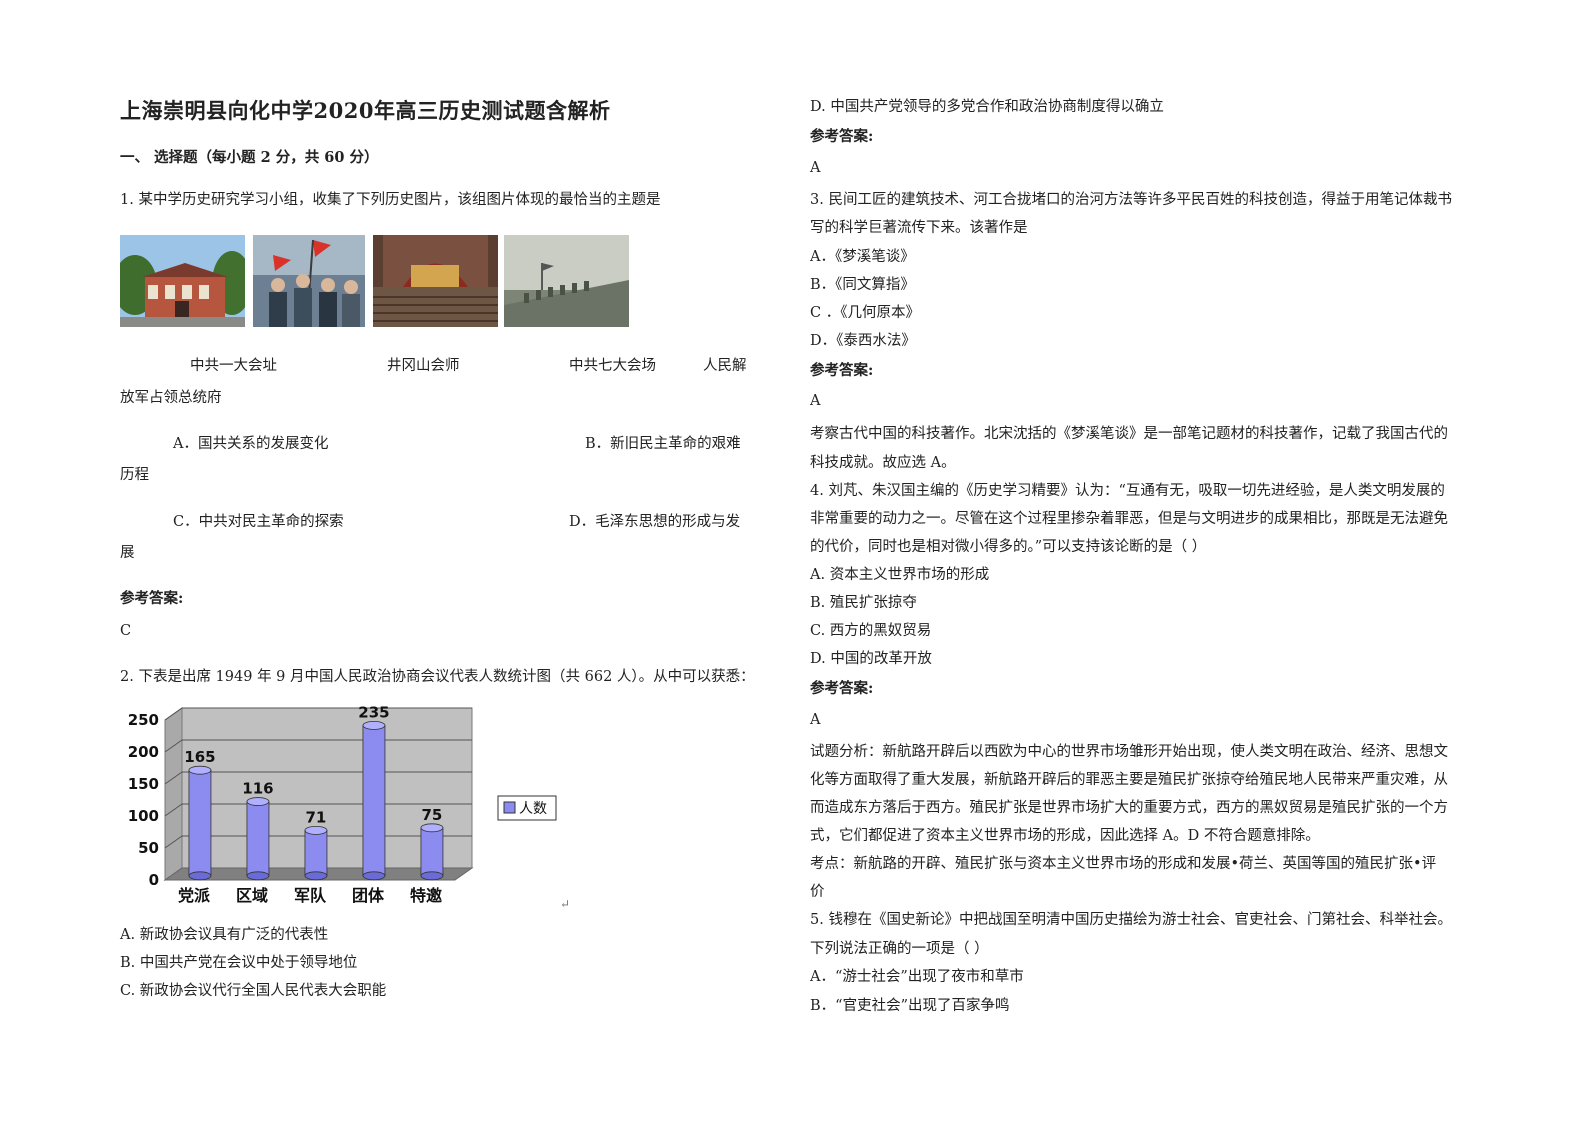  Describe the element at coordinates (342, 804) in the screenshot. I see `delegates-bar-chart: 0 50 100 150 200 250 165 党派 116 区域 71 军队 235 团体 75 特邀 人数` at that location.